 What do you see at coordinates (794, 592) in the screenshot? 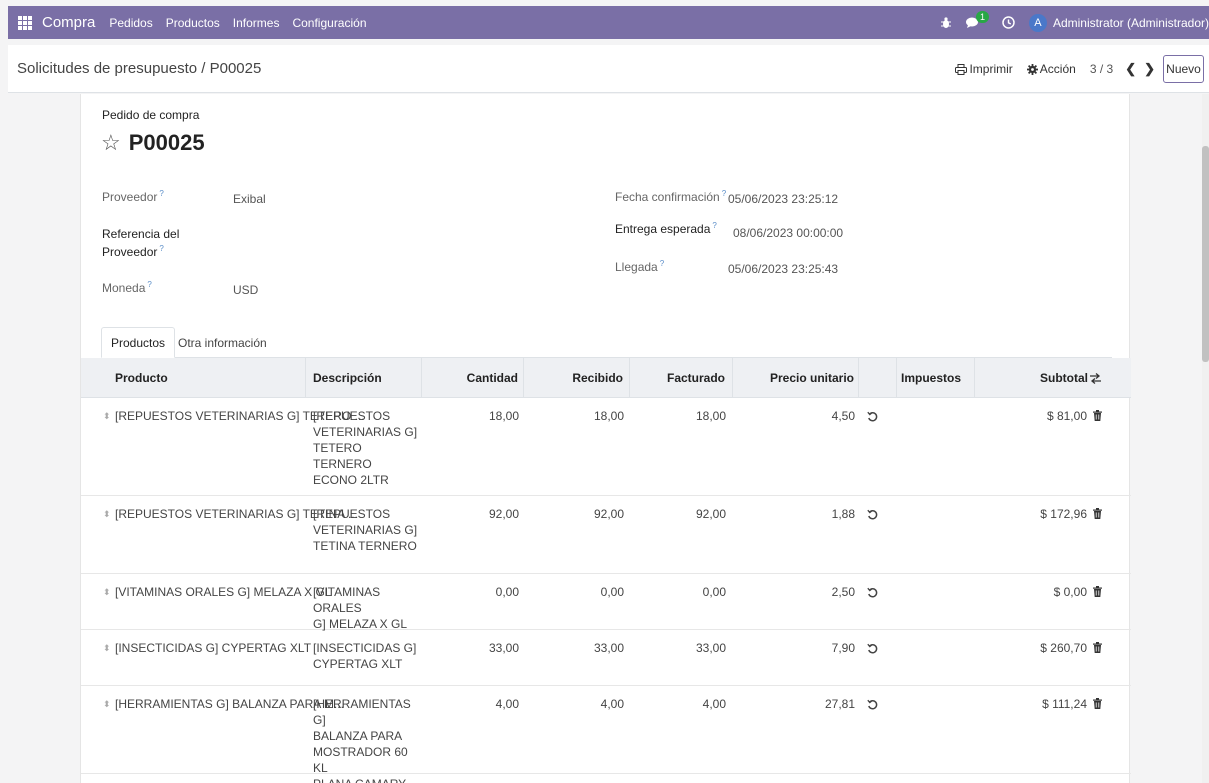
I see `unit-price-cell: 2,50` at bounding box center [794, 592].